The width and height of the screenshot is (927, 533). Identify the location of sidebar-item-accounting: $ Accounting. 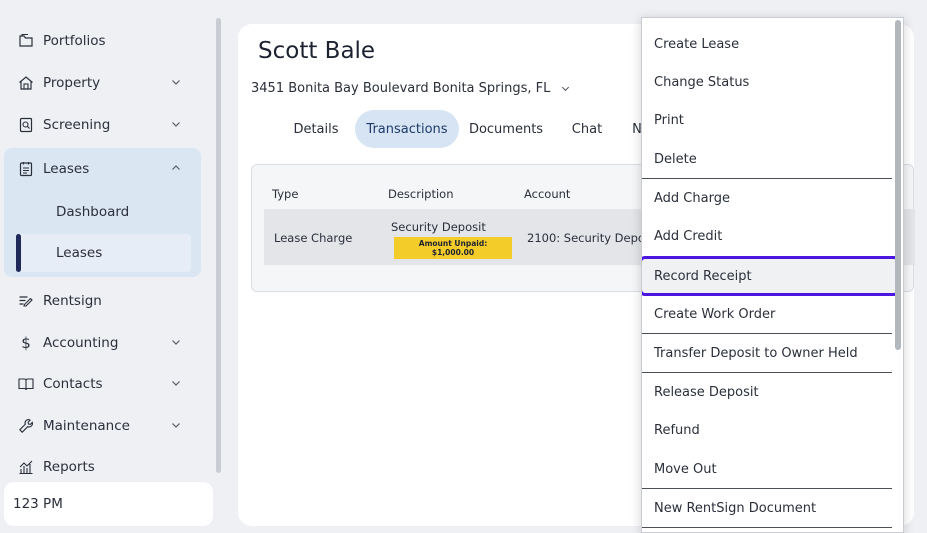
(100, 343).